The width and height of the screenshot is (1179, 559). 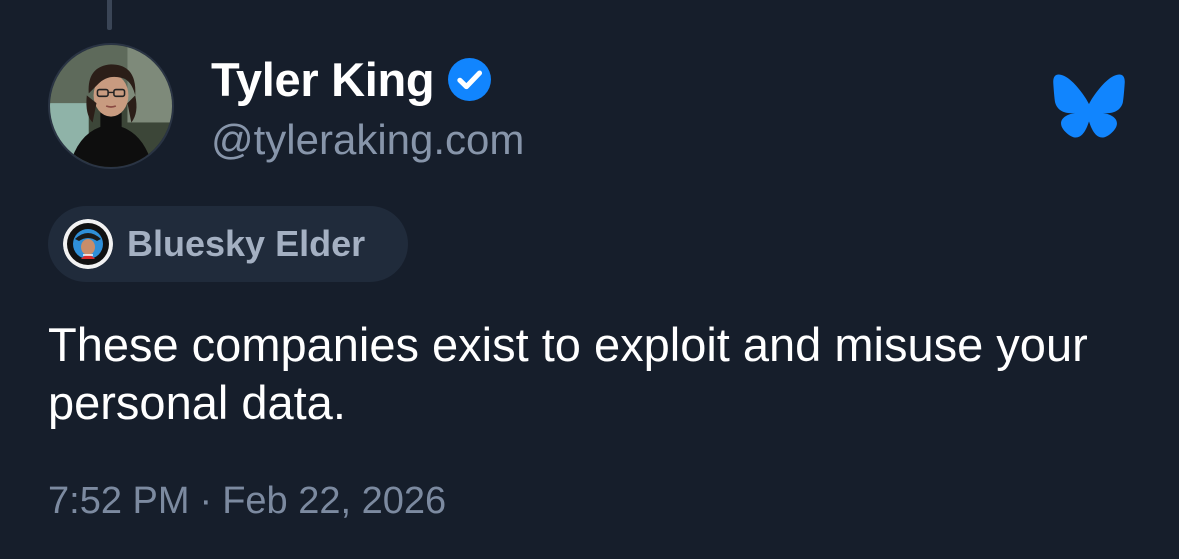 I want to click on badge-avatar-icon, so click(x=88, y=244).